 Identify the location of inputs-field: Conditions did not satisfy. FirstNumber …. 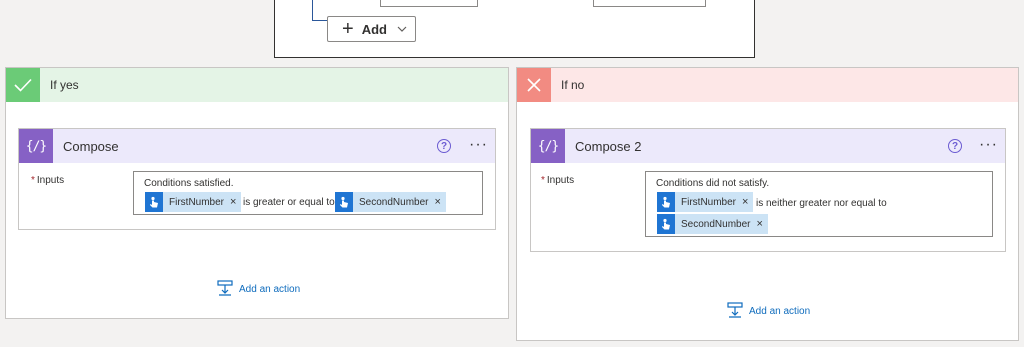
(819, 204).